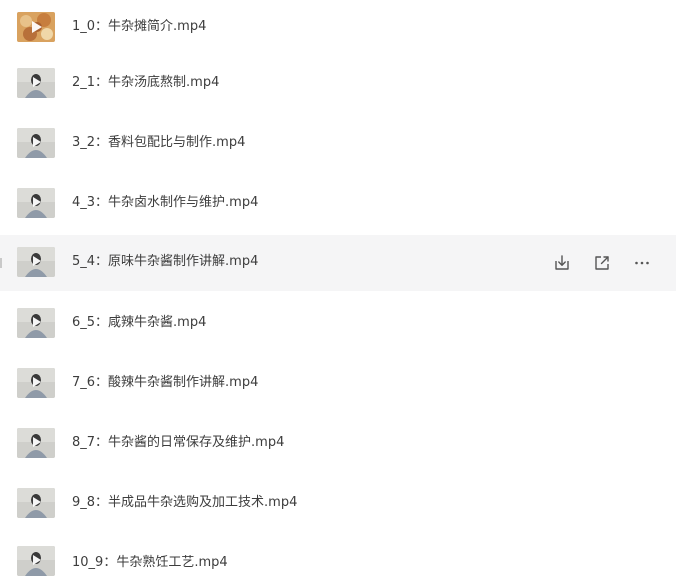 The height and width of the screenshot is (586, 676). Describe the element at coordinates (145, 83) in the screenshot. I see `file-name: 2_1：牛杂汤底熬制.mp4` at that location.